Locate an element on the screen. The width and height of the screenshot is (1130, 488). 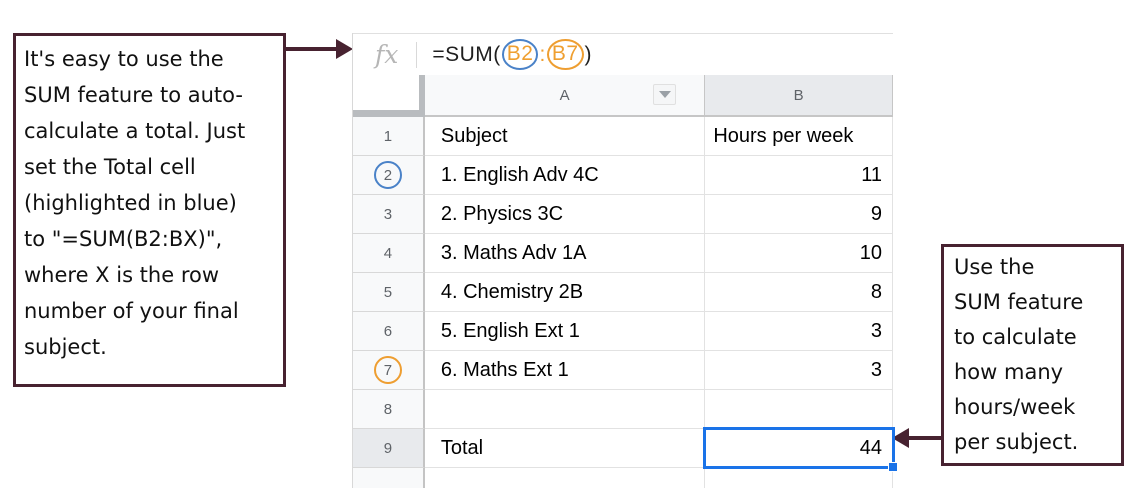
column-header-b: B is located at coordinates (799, 96).